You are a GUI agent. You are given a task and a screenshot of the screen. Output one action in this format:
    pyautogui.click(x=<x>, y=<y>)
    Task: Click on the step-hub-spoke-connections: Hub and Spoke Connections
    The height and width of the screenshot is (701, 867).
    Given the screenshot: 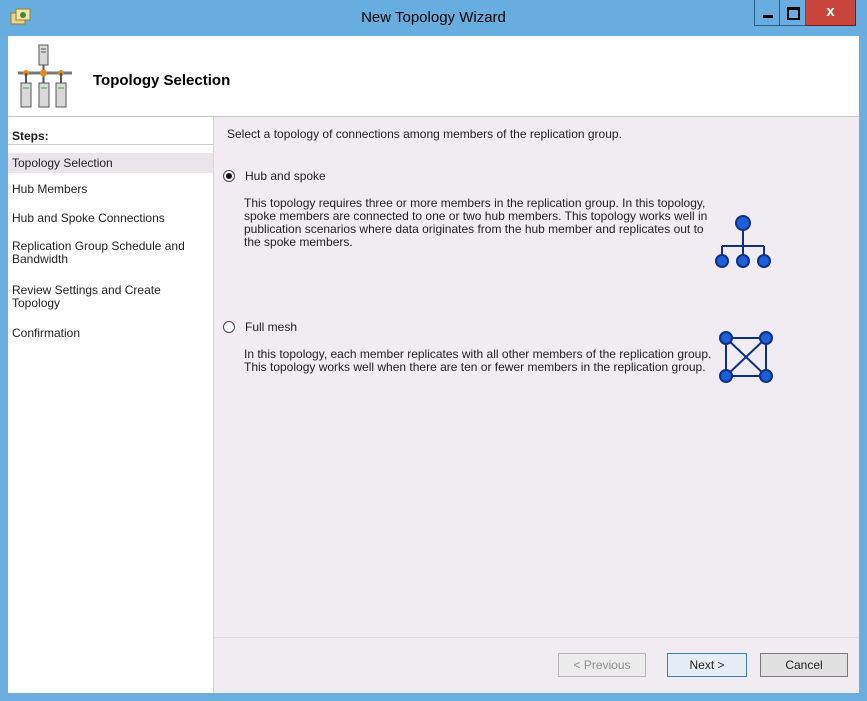 What is the action you would take?
    pyautogui.click(x=110, y=218)
    